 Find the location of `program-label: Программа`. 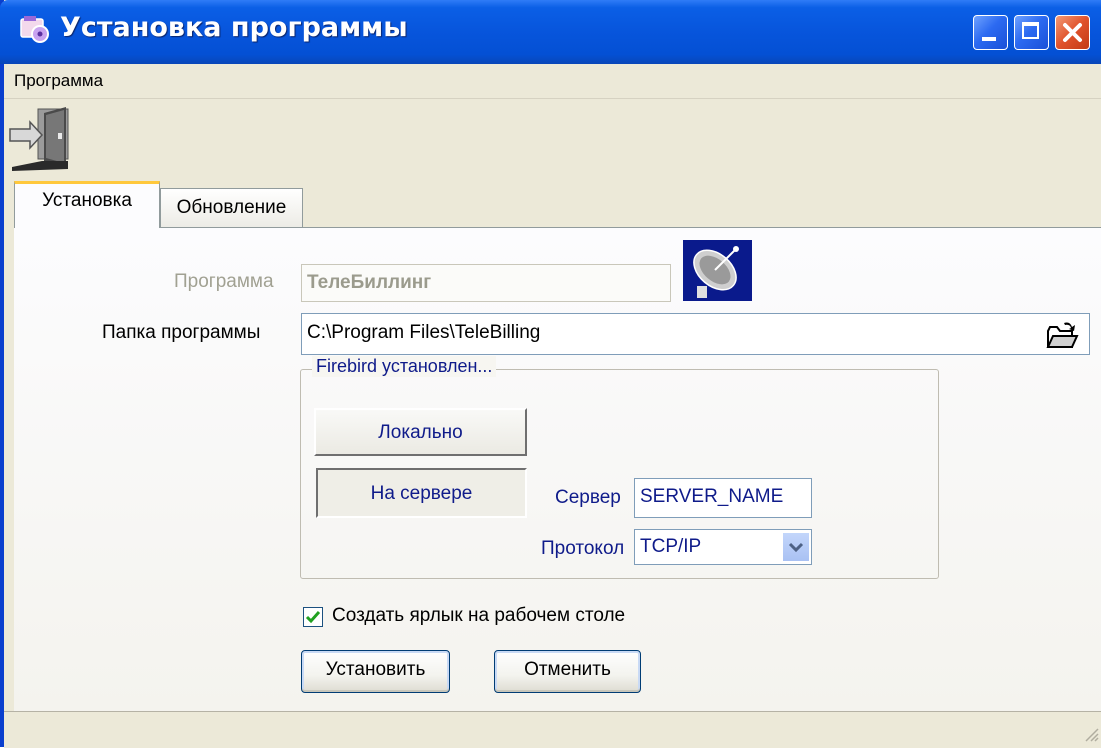

program-label: Программа is located at coordinates (224, 281).